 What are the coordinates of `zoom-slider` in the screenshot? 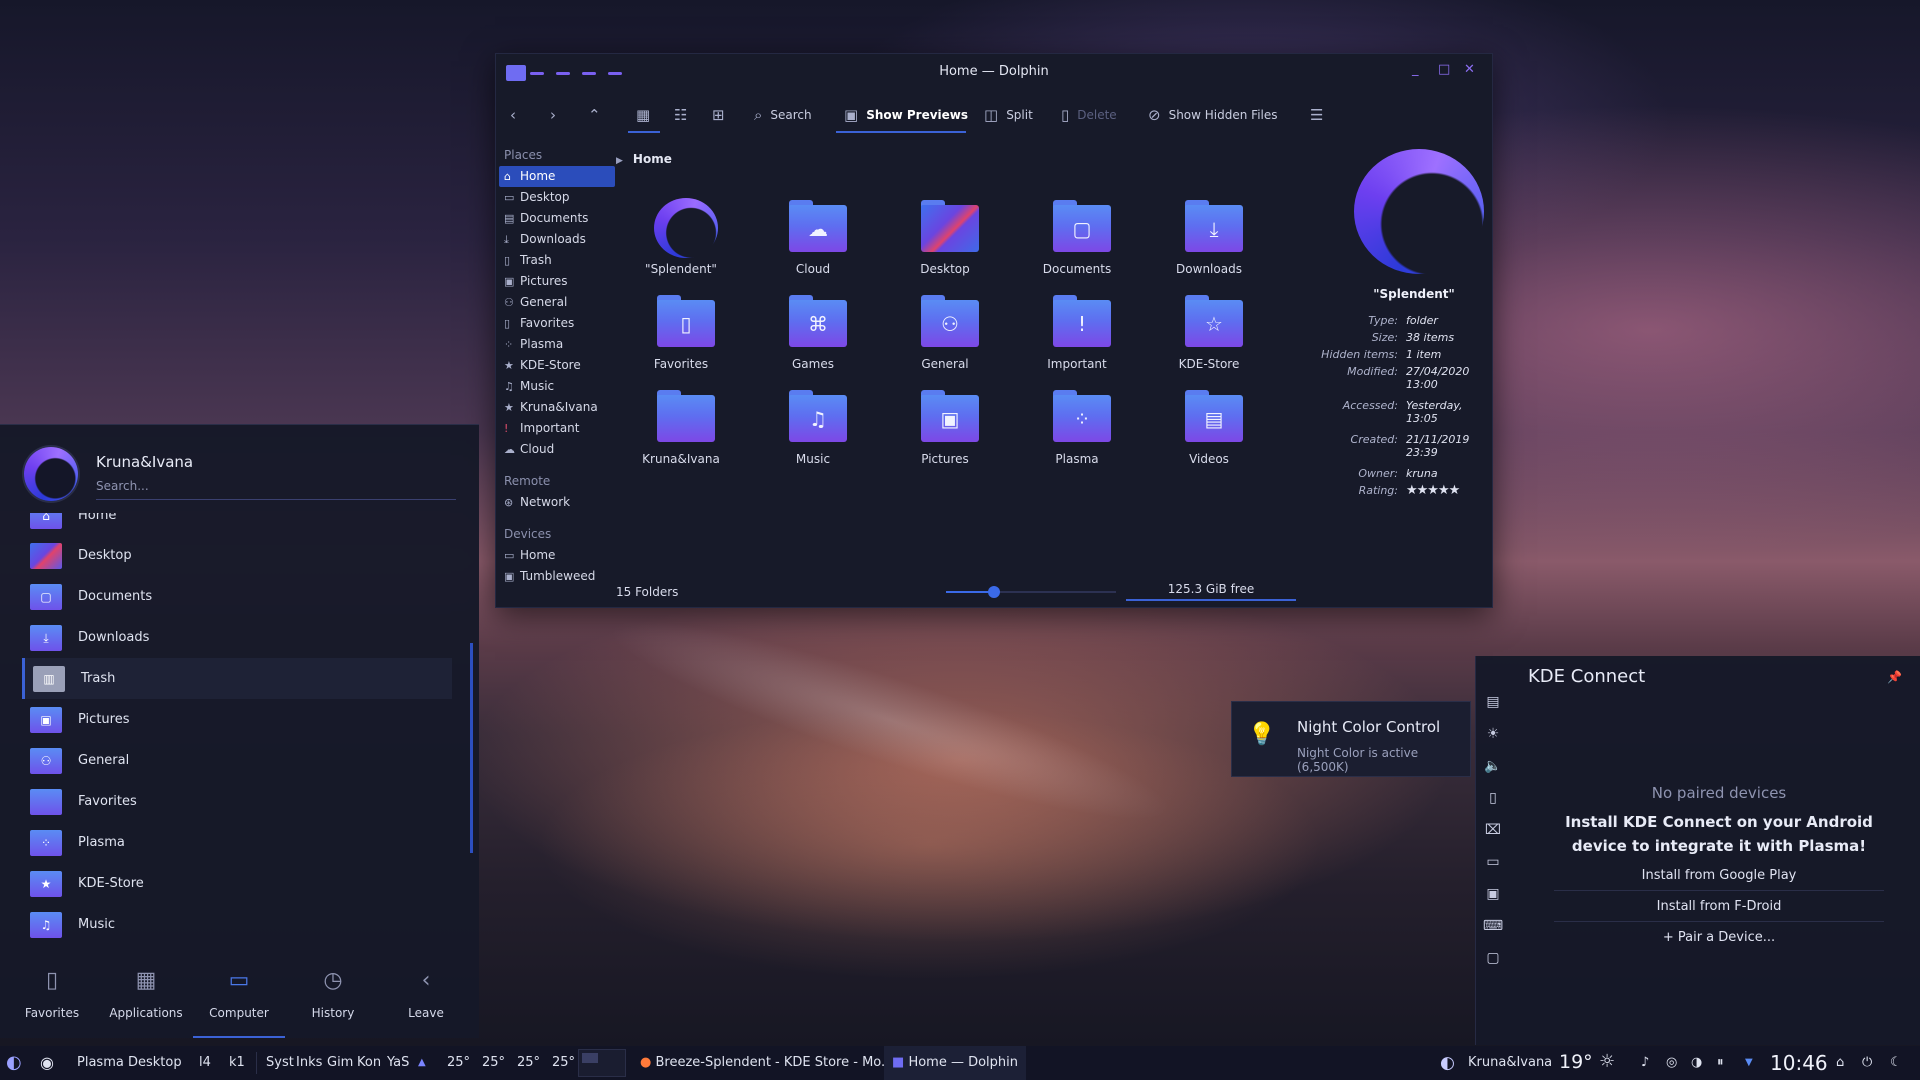 It's located at (1031, 592).